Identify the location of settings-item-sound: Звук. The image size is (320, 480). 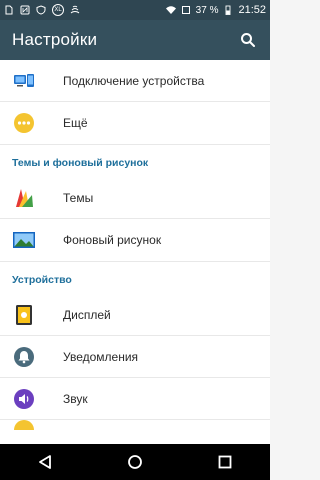
(135, 399).